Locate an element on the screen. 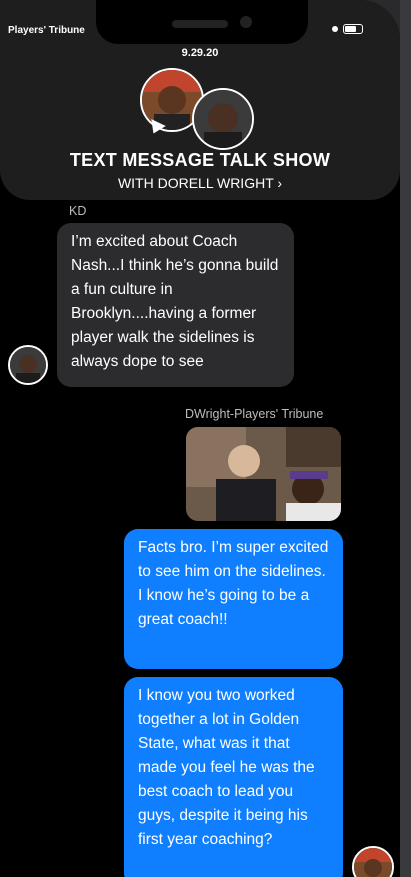 The width and height of the screenshot is (411, 877). host-small-avatar is located at coordinates (373, 861).